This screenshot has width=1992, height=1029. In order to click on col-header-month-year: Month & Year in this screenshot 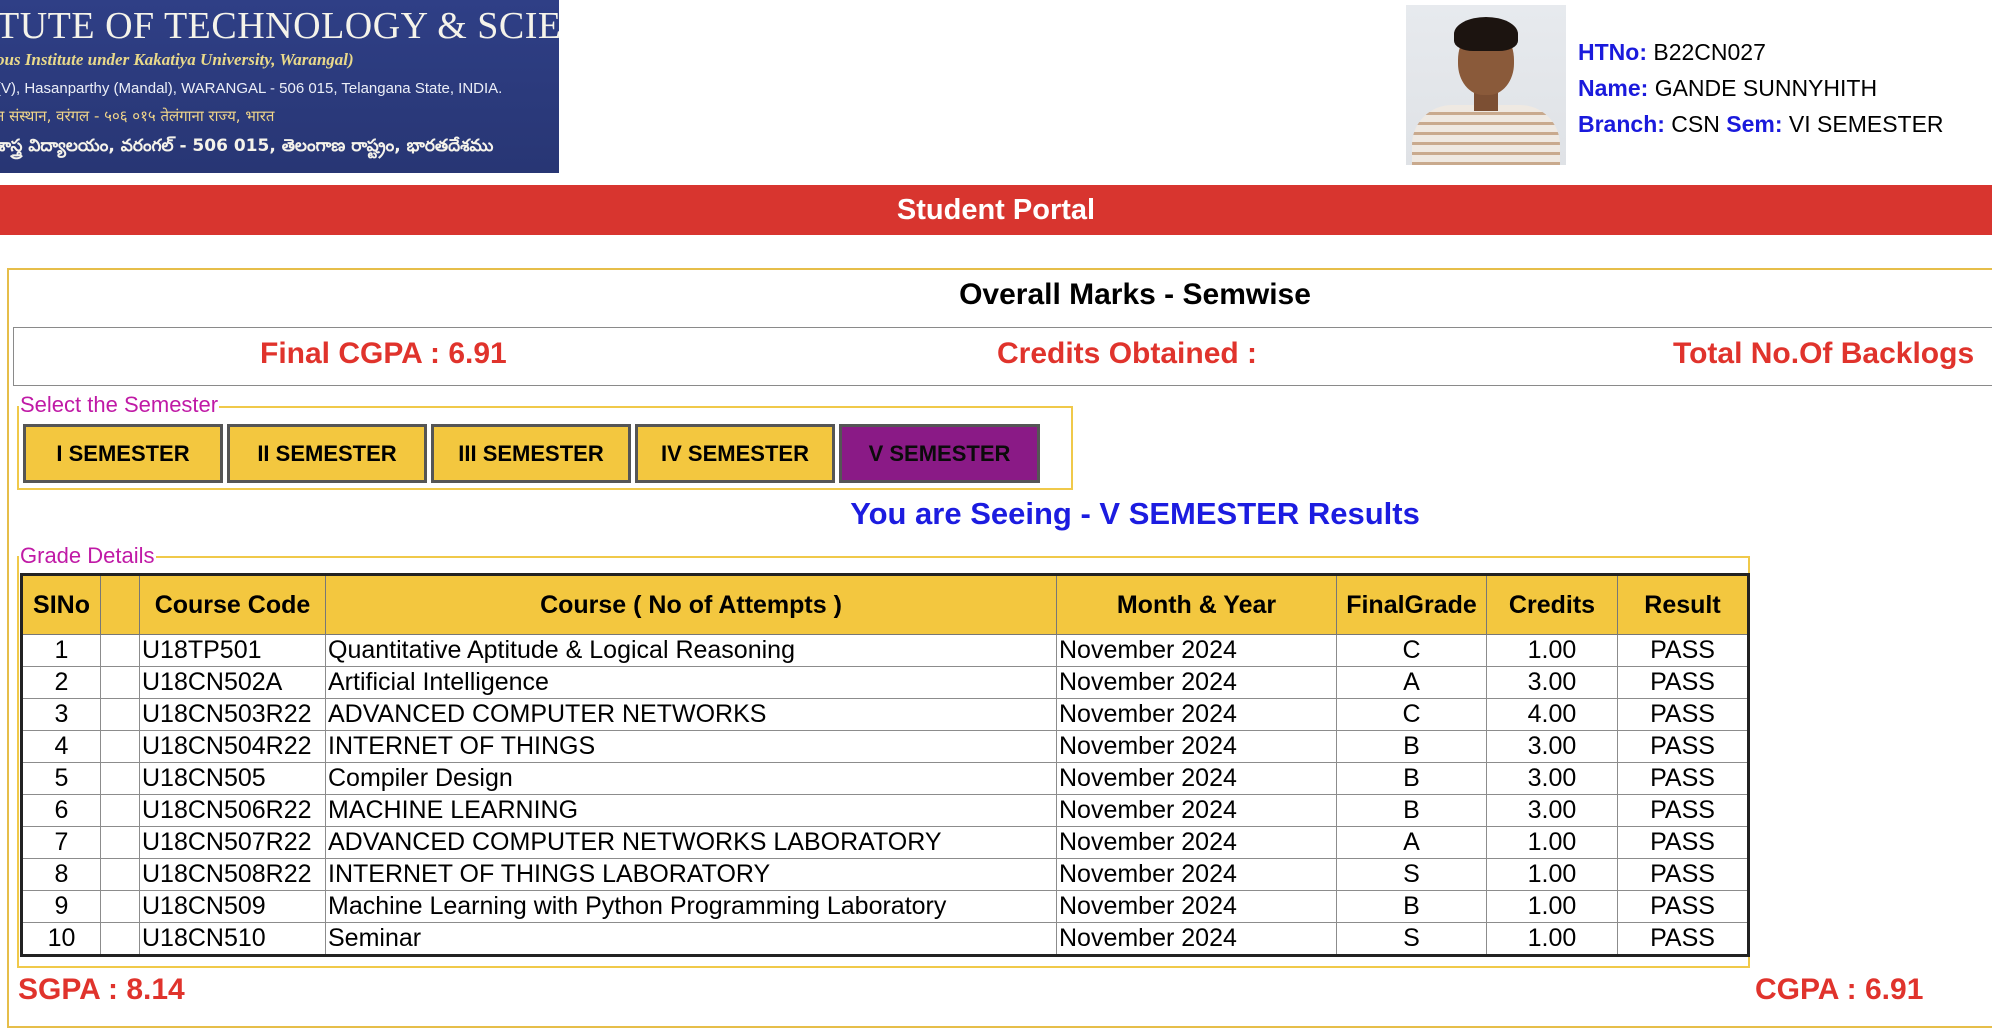, I will do `click(1196, 604)`.